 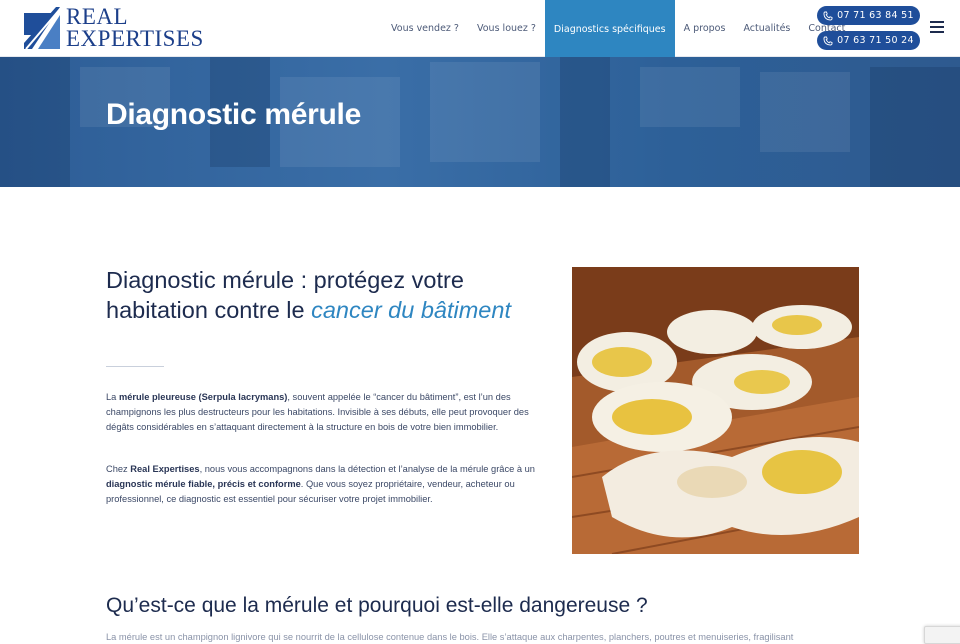 What do you see at coordinates (705, 28) in the screenshot?
I see `nav-a-propos: A propos` at bounding box center [705, 28].